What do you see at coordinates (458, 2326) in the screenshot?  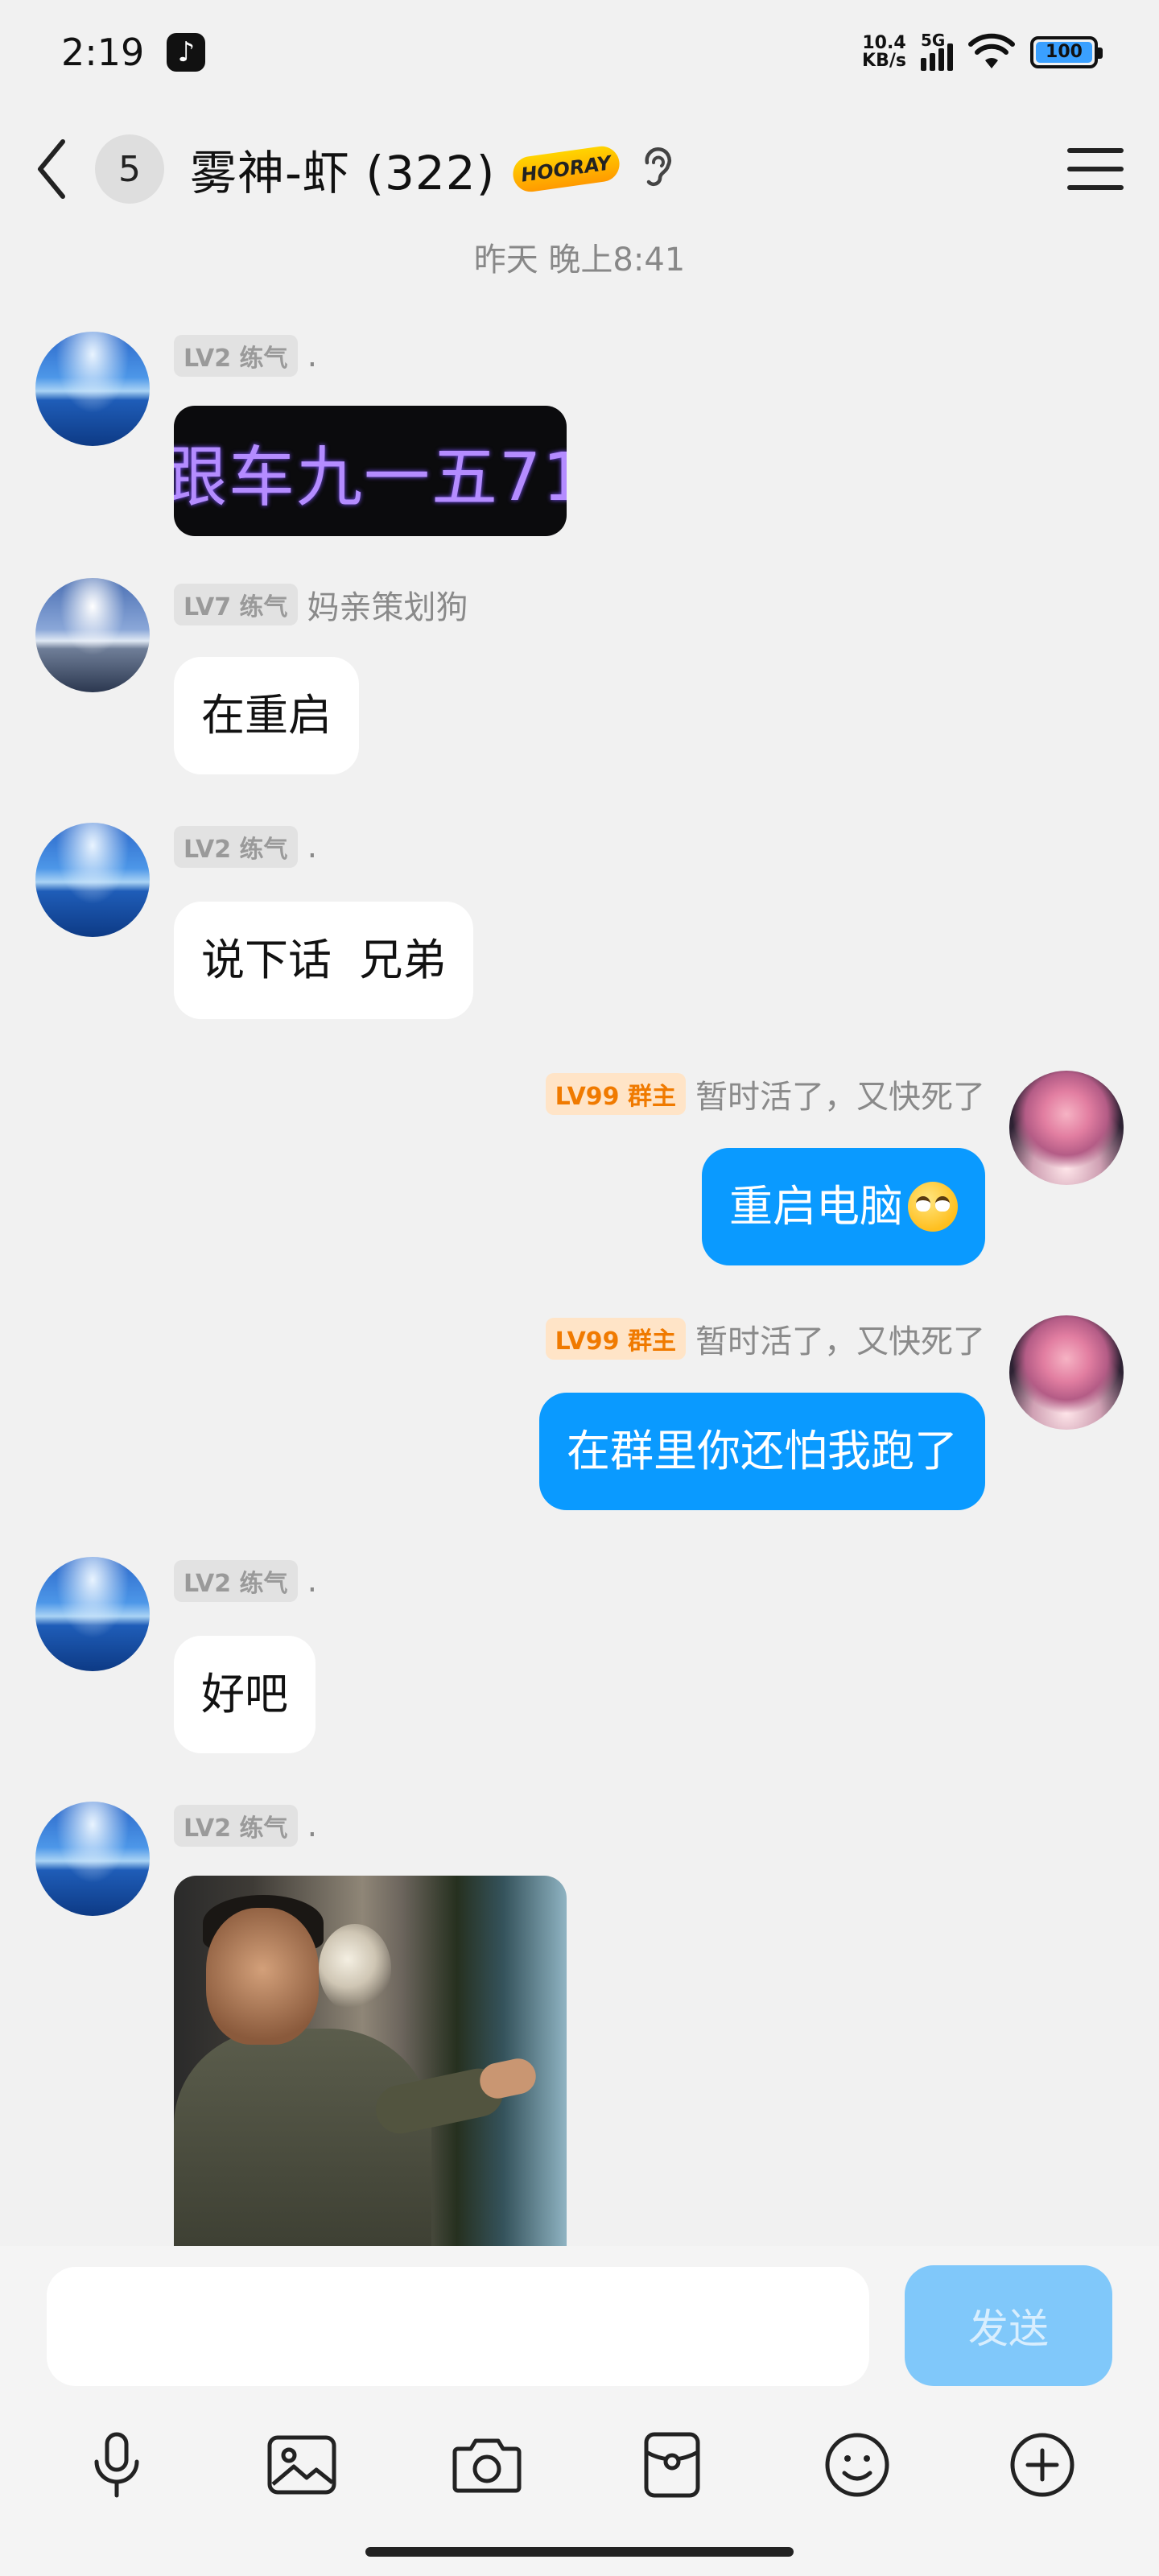 I see `message-input` at bounding box center [458, 2326].